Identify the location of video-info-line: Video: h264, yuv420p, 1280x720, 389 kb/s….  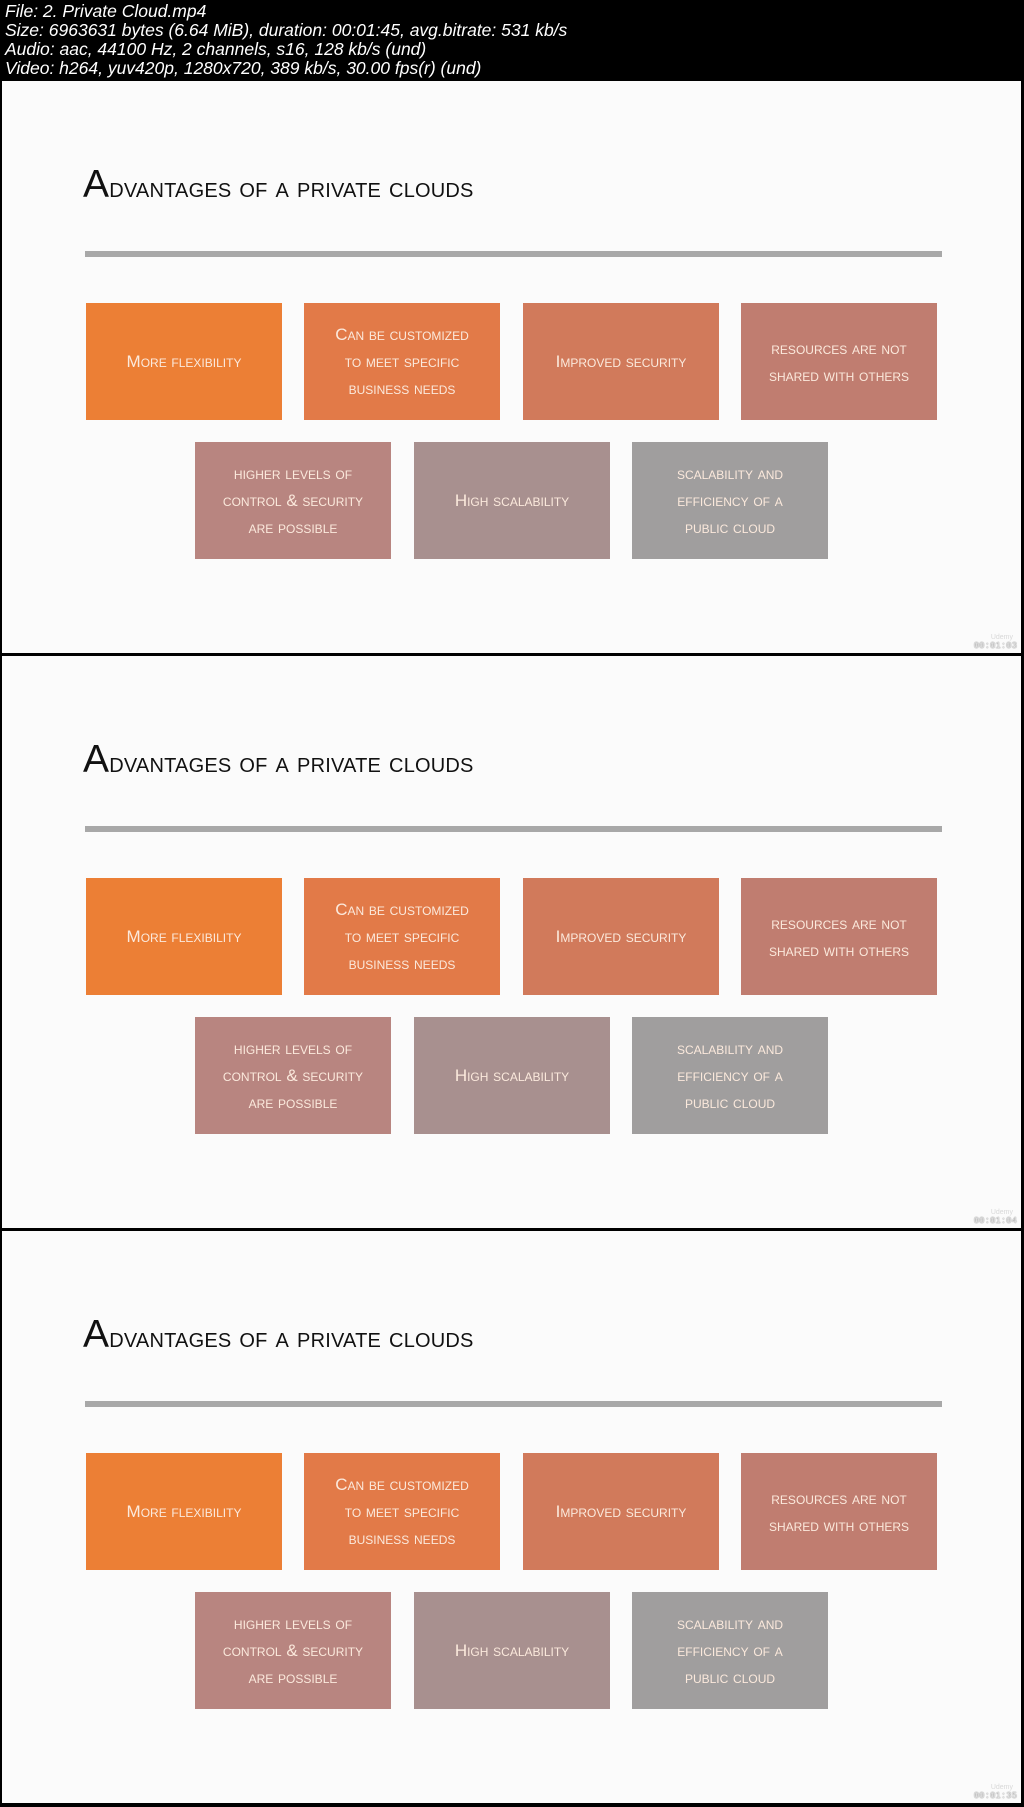
(243, 68).